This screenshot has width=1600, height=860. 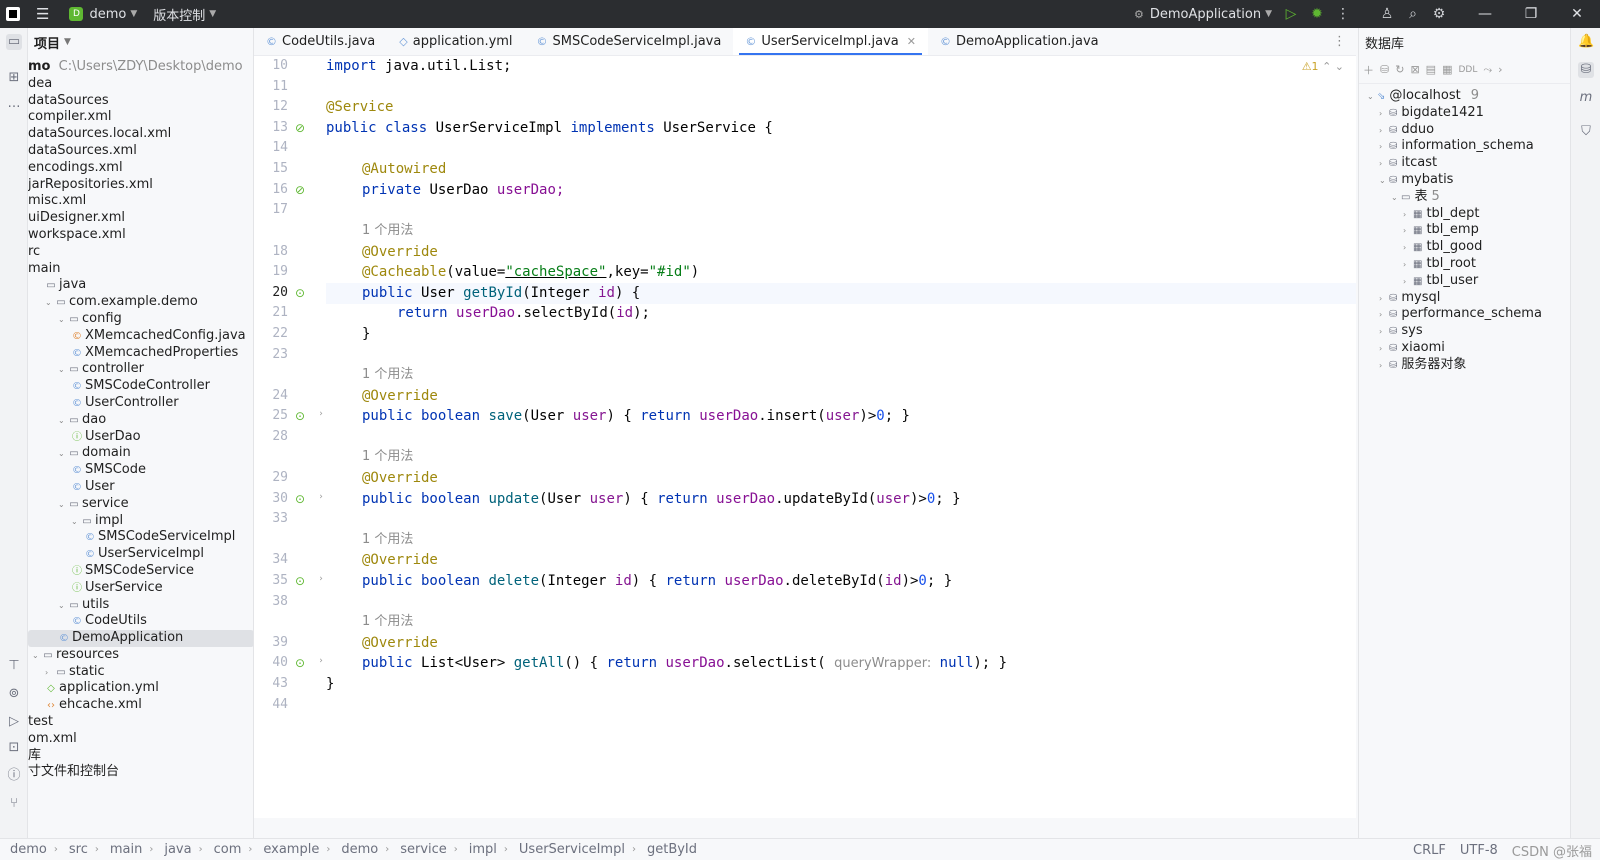 What do you see at coordinates (140, 185) in the screenshot?
I see `tree-item: jarRepositories.xml` at bounding box center [140, 185].